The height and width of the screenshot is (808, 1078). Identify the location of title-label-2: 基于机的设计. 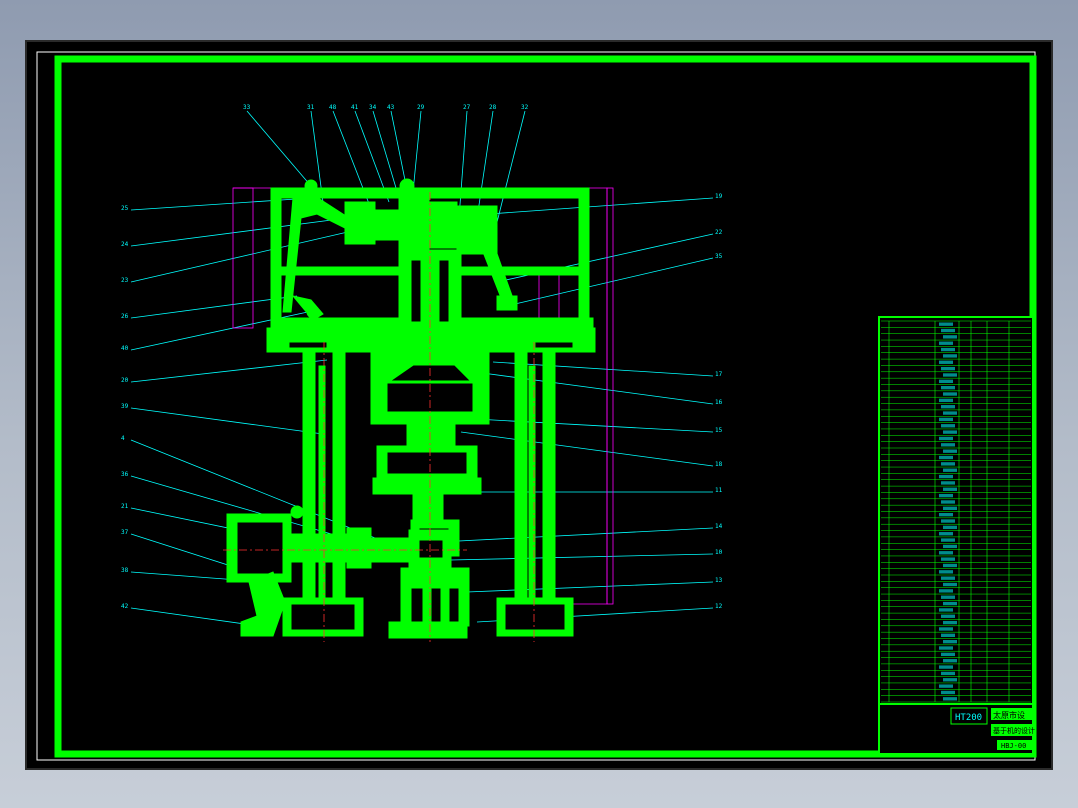
(1014, 730).